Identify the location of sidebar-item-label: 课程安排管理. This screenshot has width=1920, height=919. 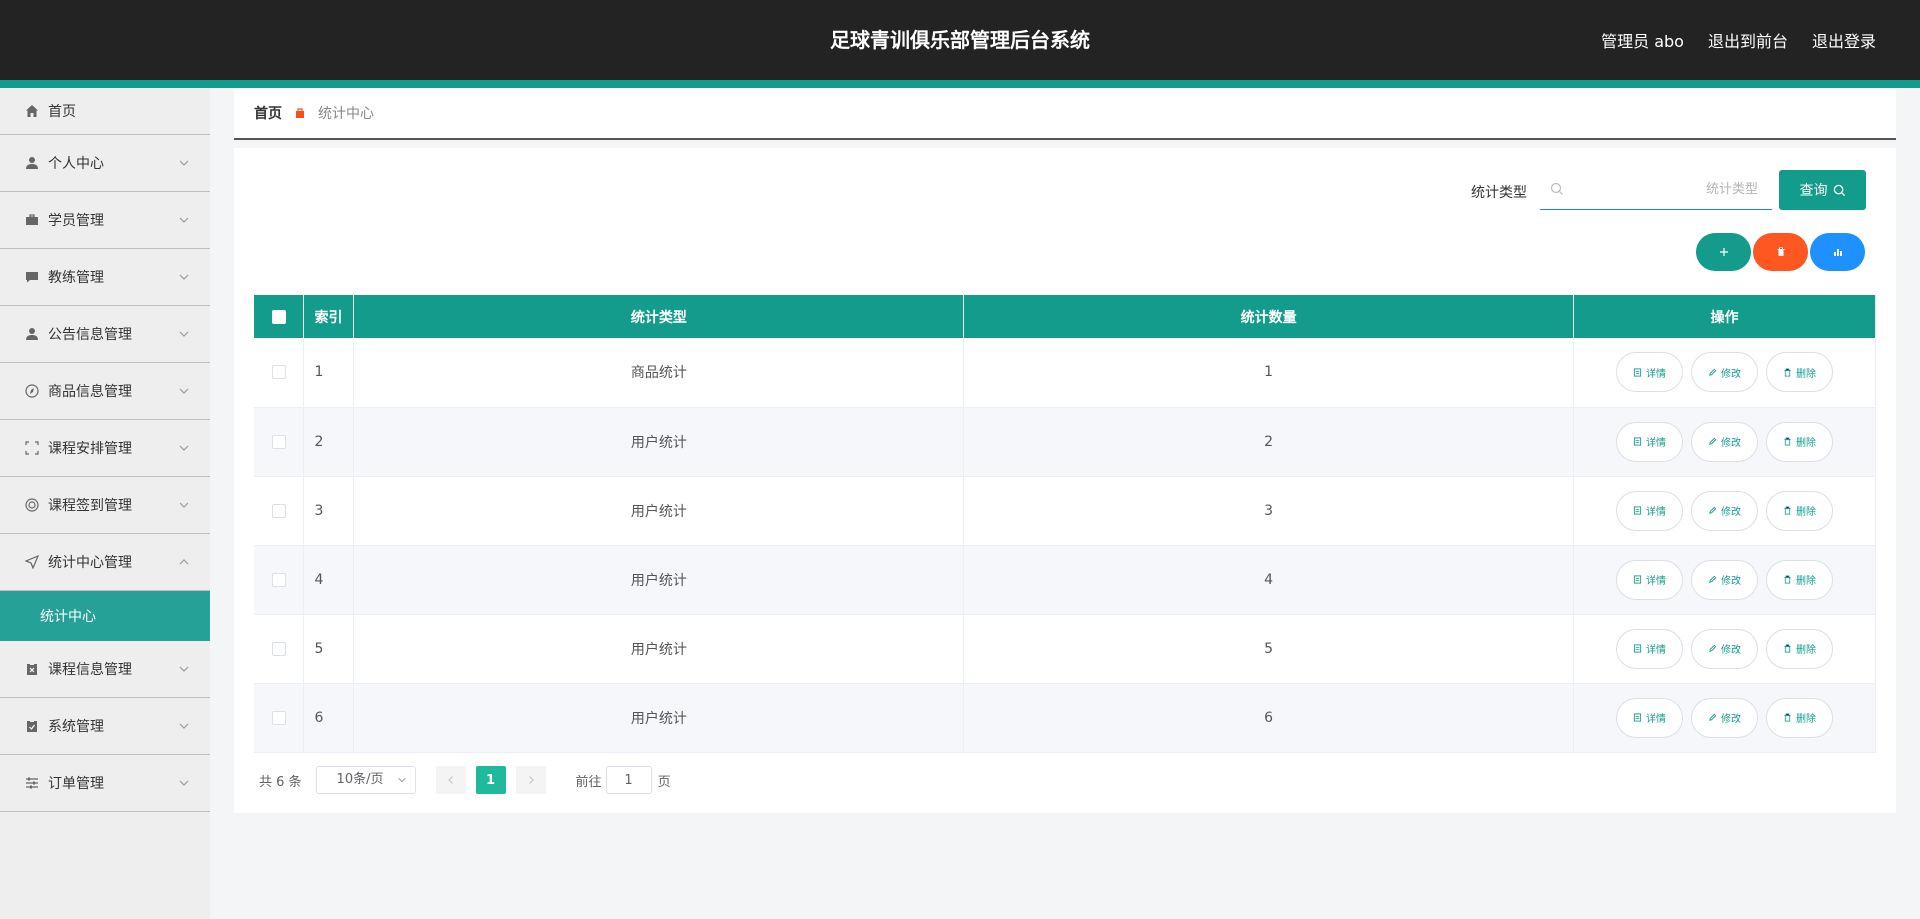
(90, 449).